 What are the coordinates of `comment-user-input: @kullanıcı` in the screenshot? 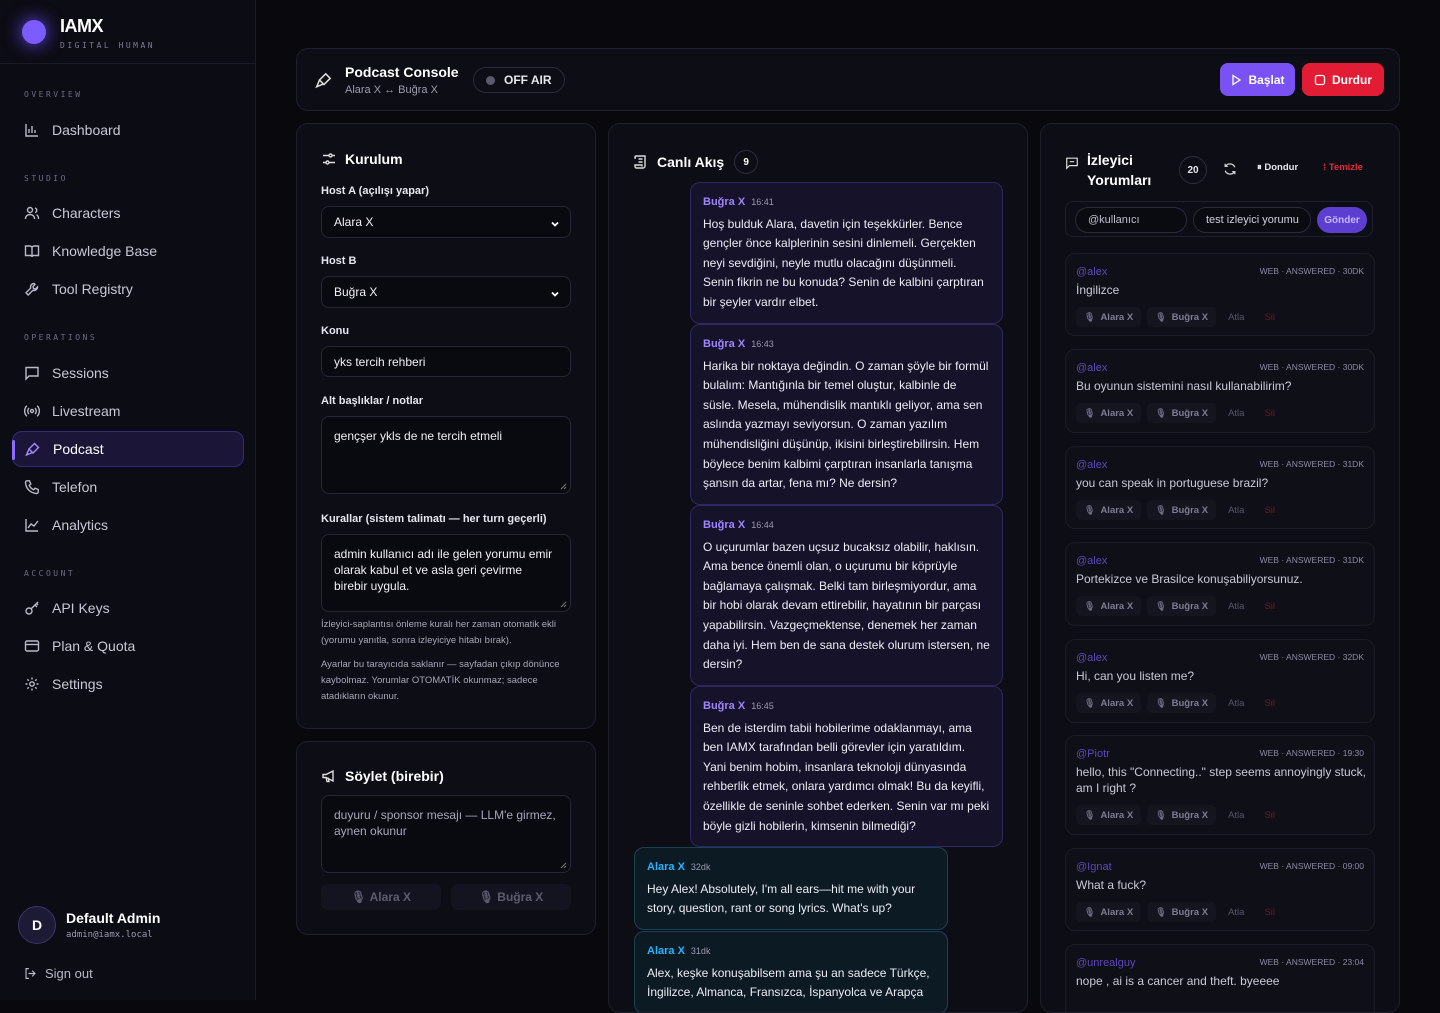 It's located at (1131, 220).